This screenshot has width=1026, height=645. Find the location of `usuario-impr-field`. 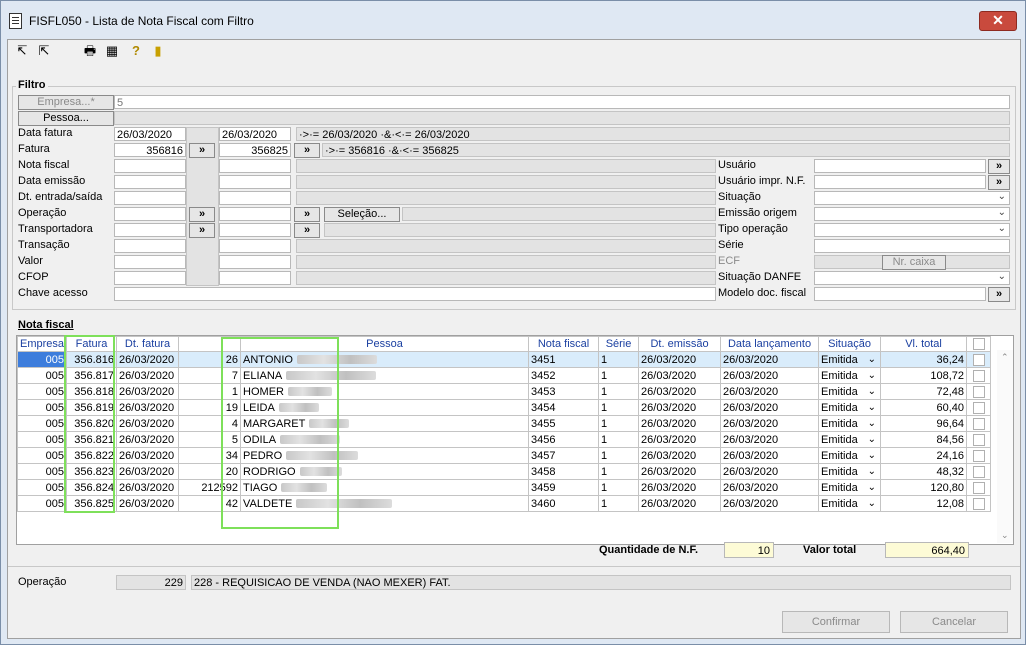

usuario-impr-field is located at coordinates (900, 182).